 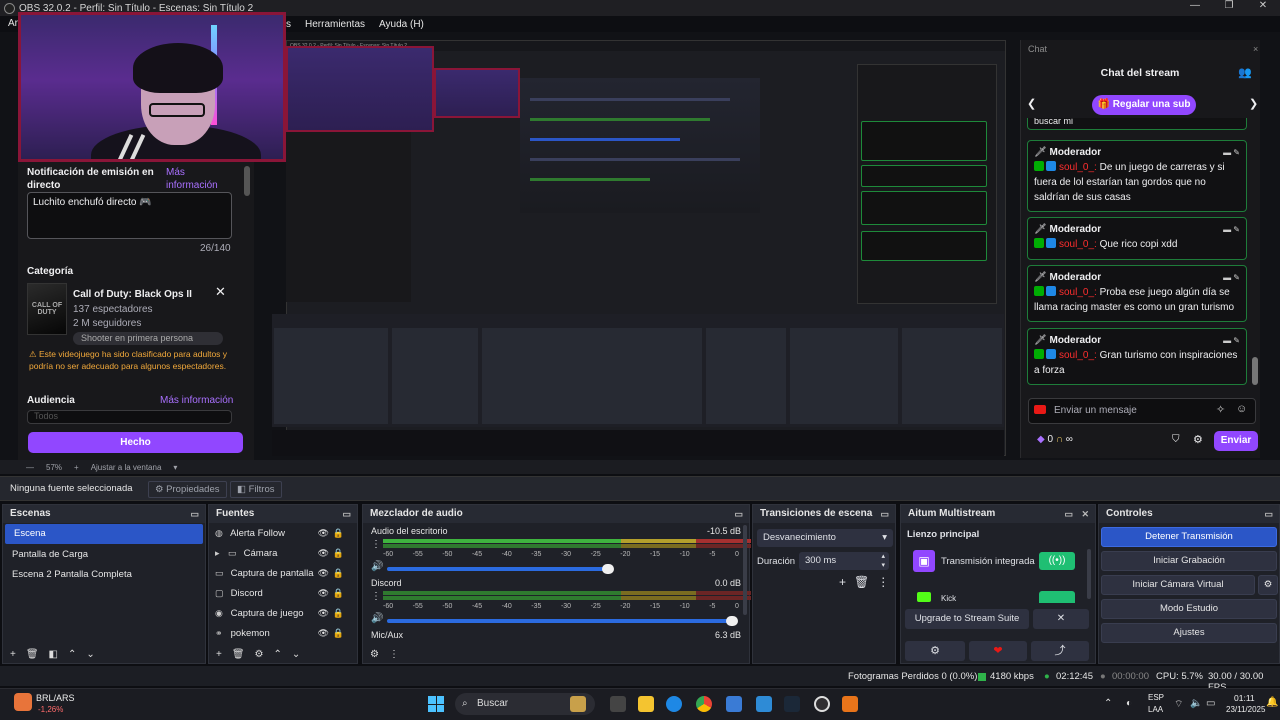 What do you see at coordinates (104, 575) in the screenshot?
I see `scene-item: Escena 2 Pantalla Completa` at bounding box center [104, 575].